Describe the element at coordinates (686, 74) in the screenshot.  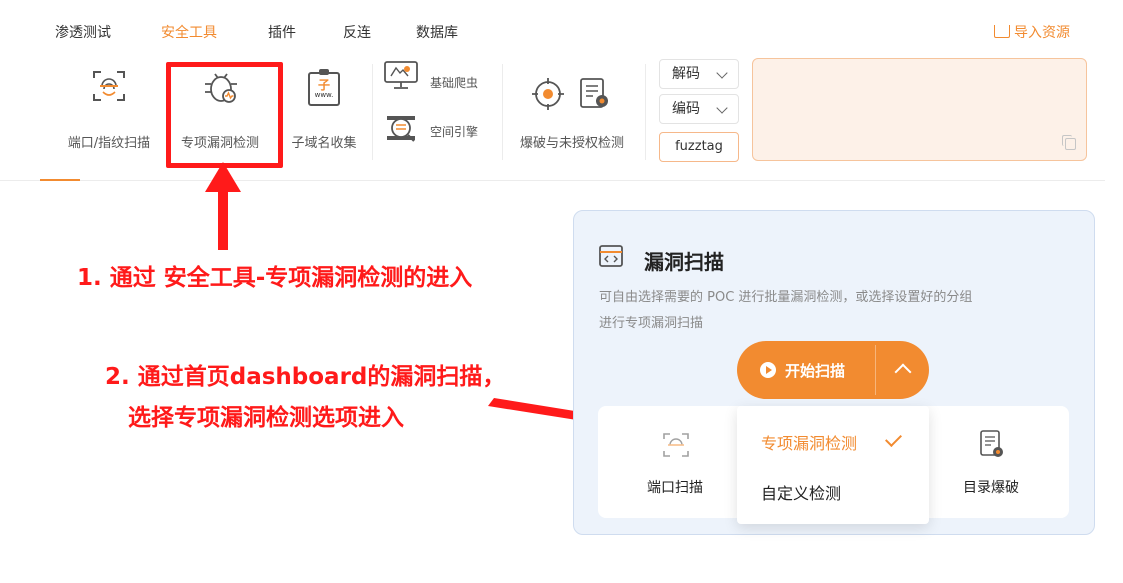
I see `decode-label: 解码` at that location.